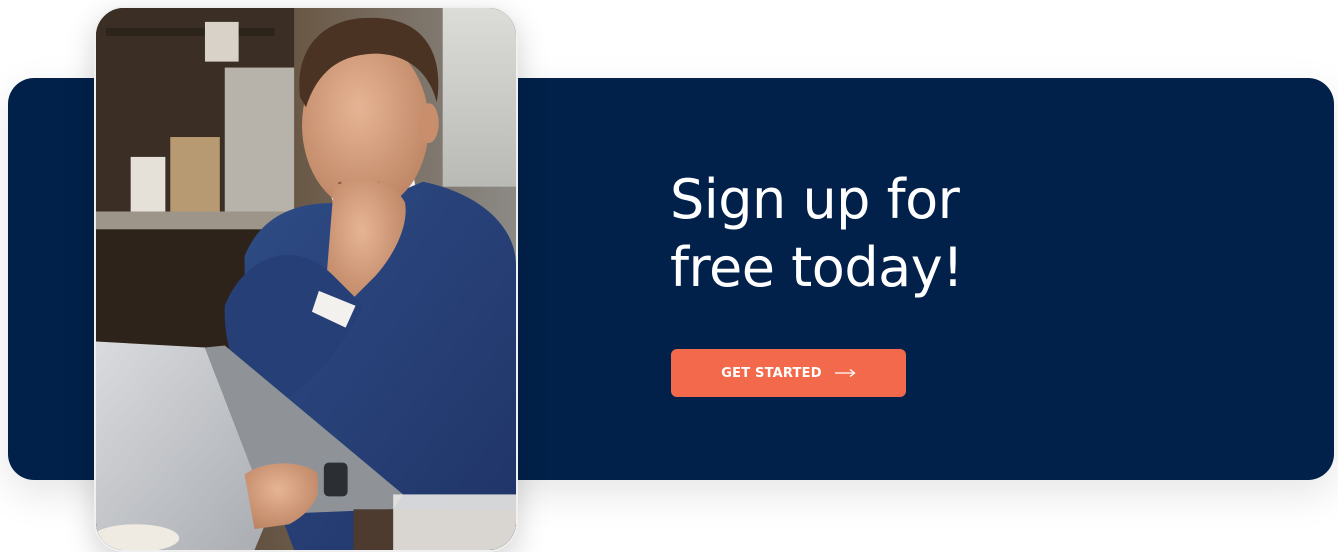 This screenshot has width=1338, height=552. Describe the element at coordinates (815, 199) in the screenshot. I see `cta-heading-line1: Sign up for` at that location.